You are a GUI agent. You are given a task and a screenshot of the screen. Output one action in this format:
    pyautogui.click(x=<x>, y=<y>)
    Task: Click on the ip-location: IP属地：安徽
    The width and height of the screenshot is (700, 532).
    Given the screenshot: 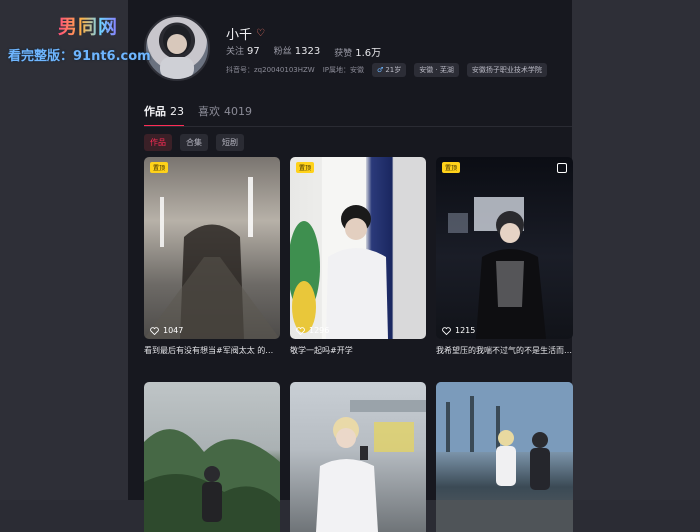 What is the action you would take?
    pyautogui.click(x=343, y=70)
    